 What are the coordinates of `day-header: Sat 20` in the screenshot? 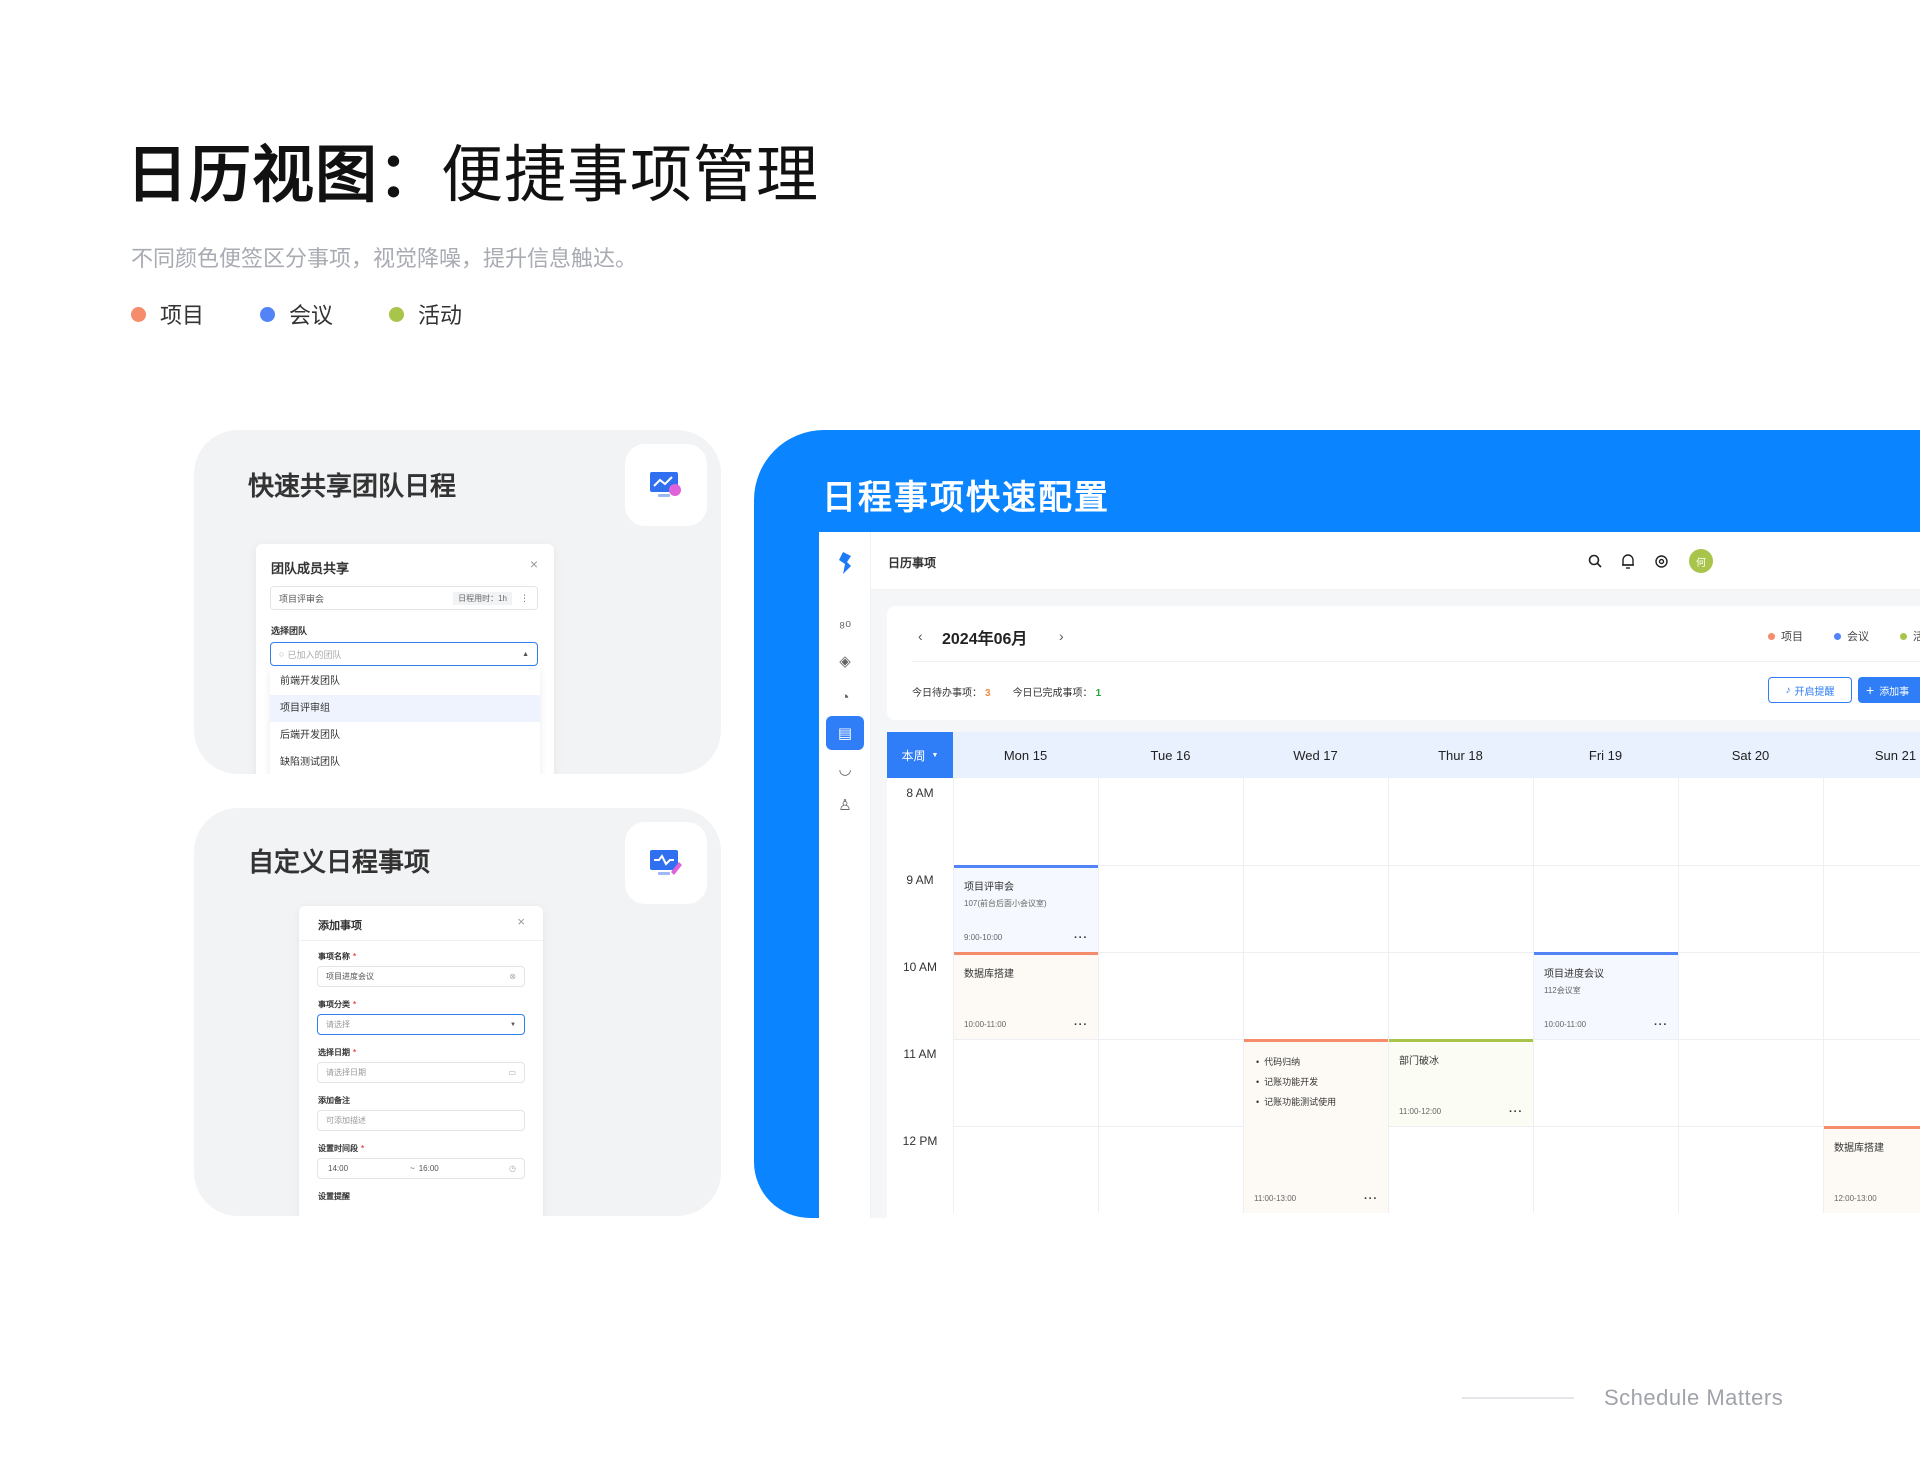 It's located at (1750, 755).